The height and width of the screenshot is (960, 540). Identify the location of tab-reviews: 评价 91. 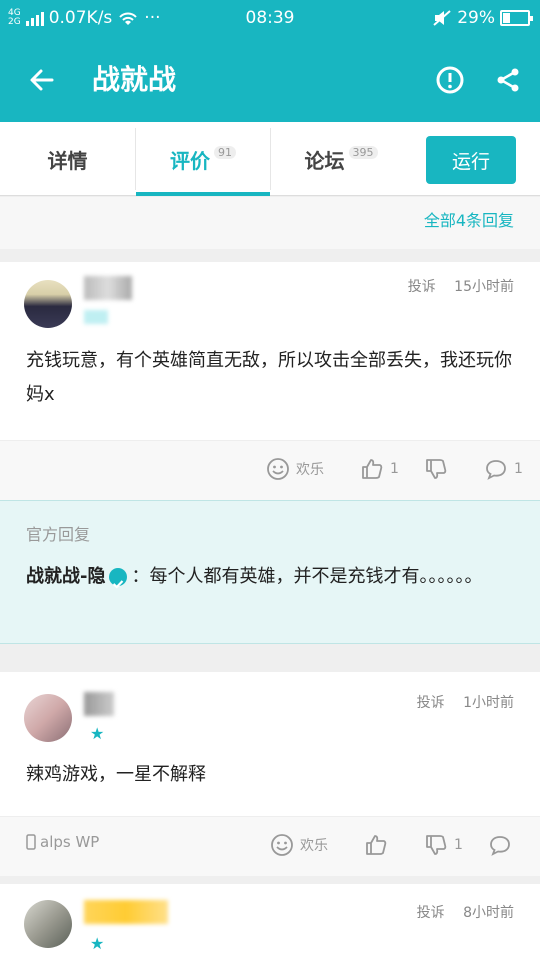
(203, 159).